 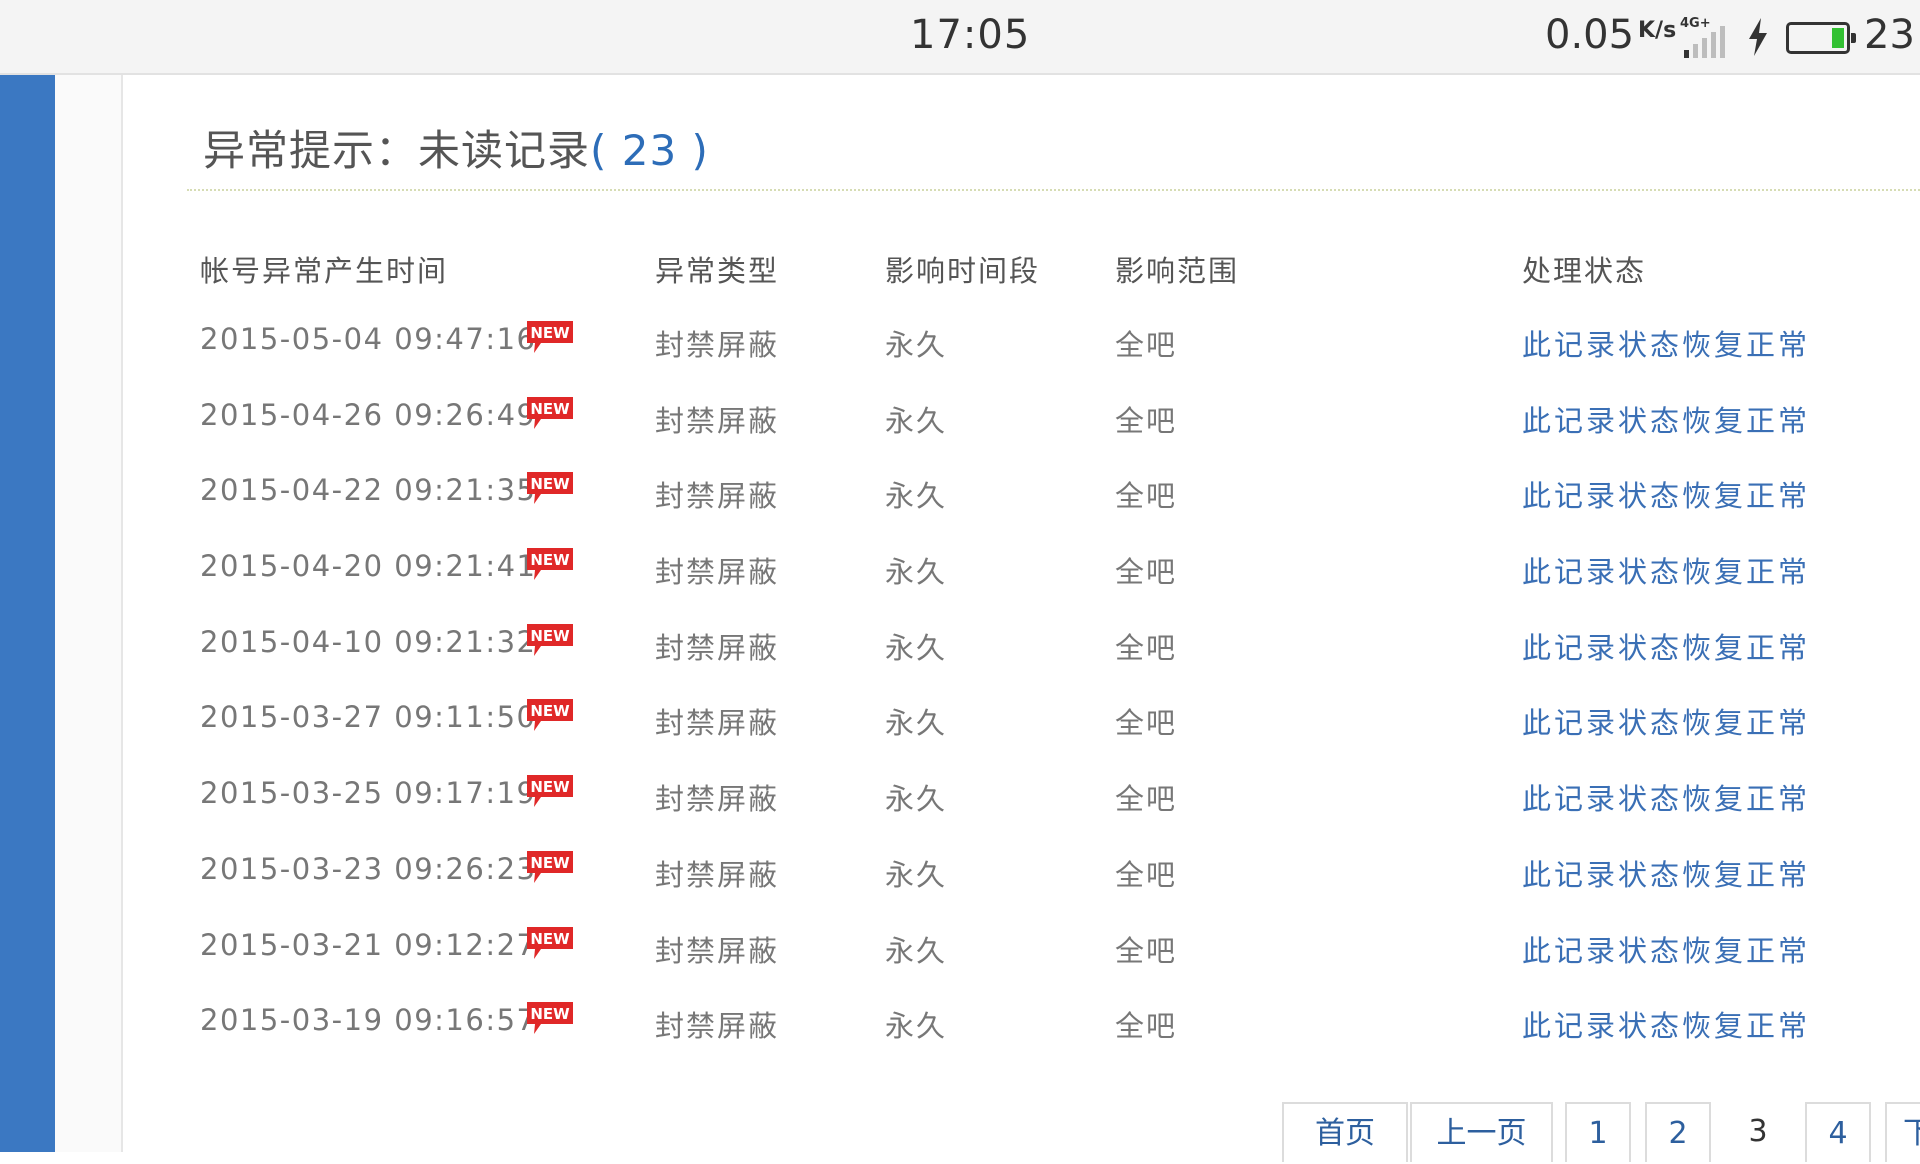 I want to click on battery-level: 23, so click(x=1889, y=35).